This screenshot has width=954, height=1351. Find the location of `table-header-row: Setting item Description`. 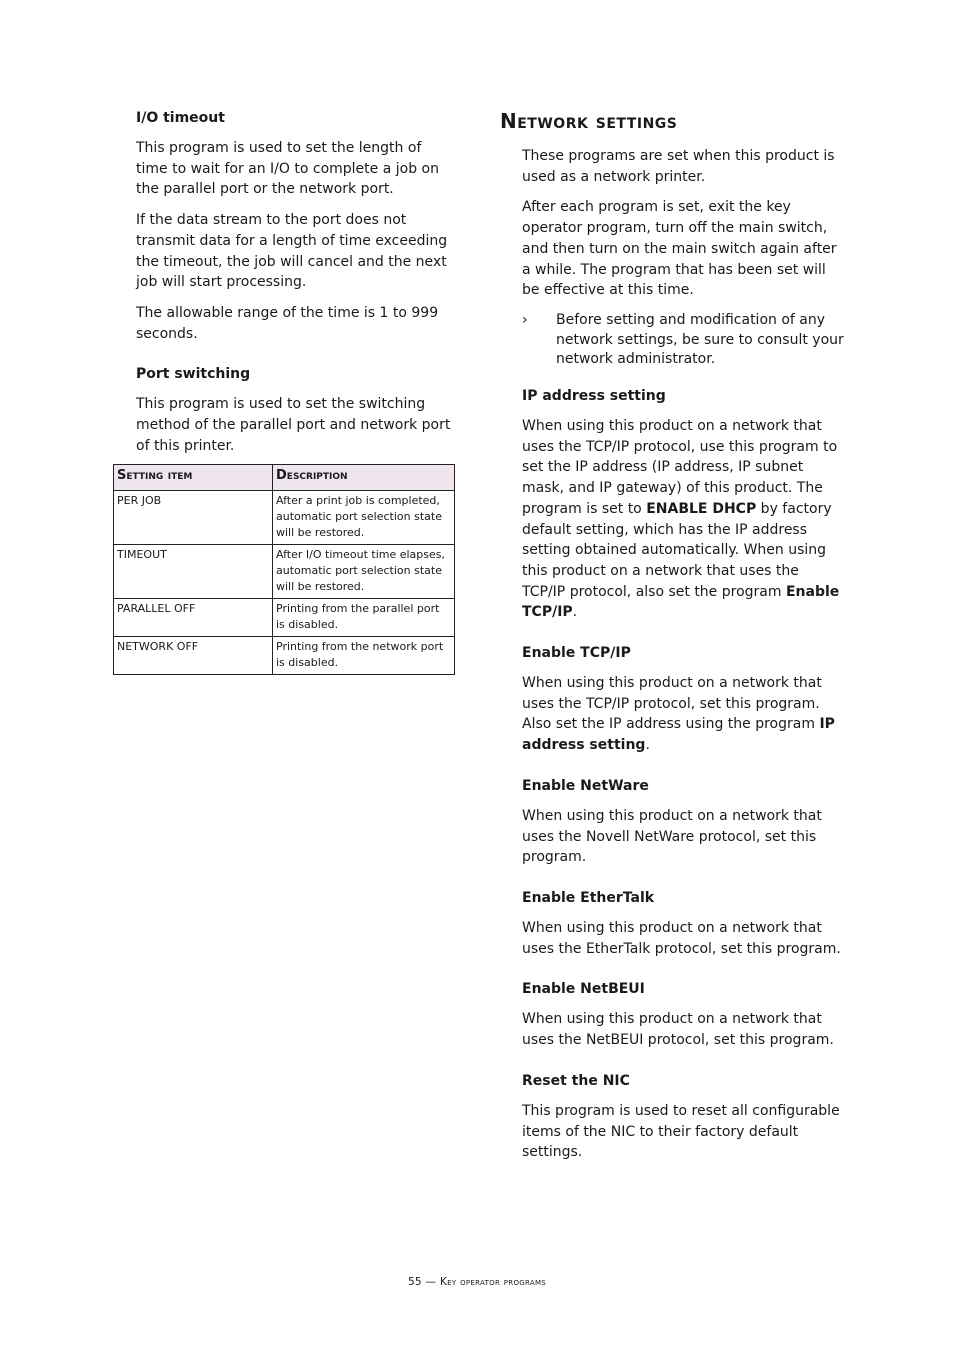

table-header-row: Setting item Description is located at coordinates (284, 477).